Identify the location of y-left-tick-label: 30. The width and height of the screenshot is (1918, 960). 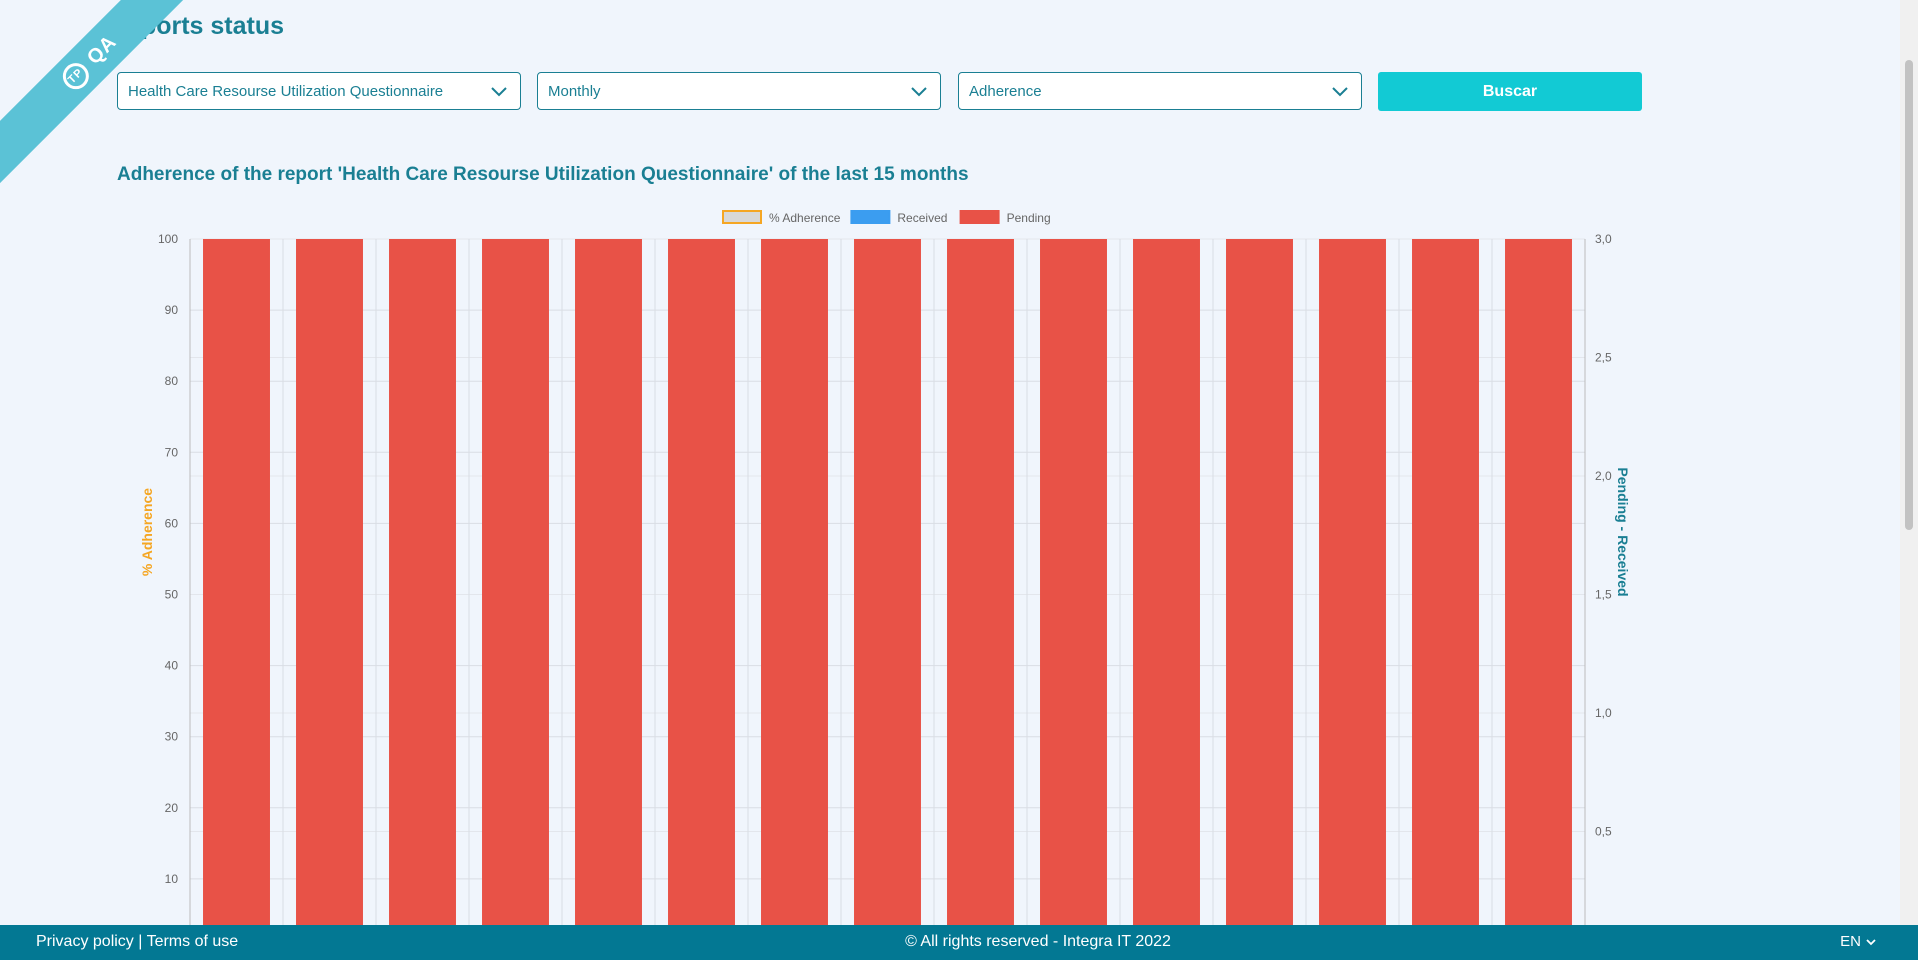
(172, 737).